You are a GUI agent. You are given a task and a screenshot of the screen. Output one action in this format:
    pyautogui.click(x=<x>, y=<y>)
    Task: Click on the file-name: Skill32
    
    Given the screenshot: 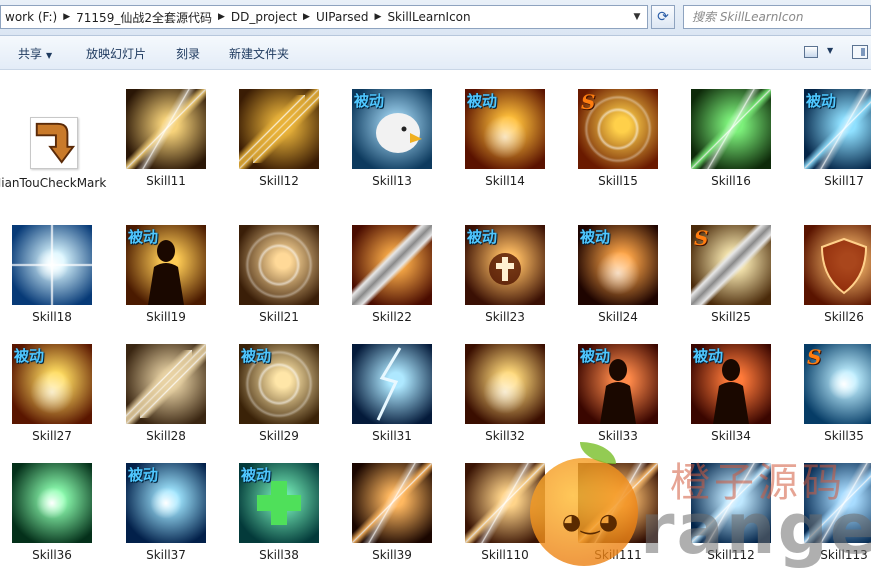 What is the action you would take?
    pyautogui.click(x=505, y=436)
    